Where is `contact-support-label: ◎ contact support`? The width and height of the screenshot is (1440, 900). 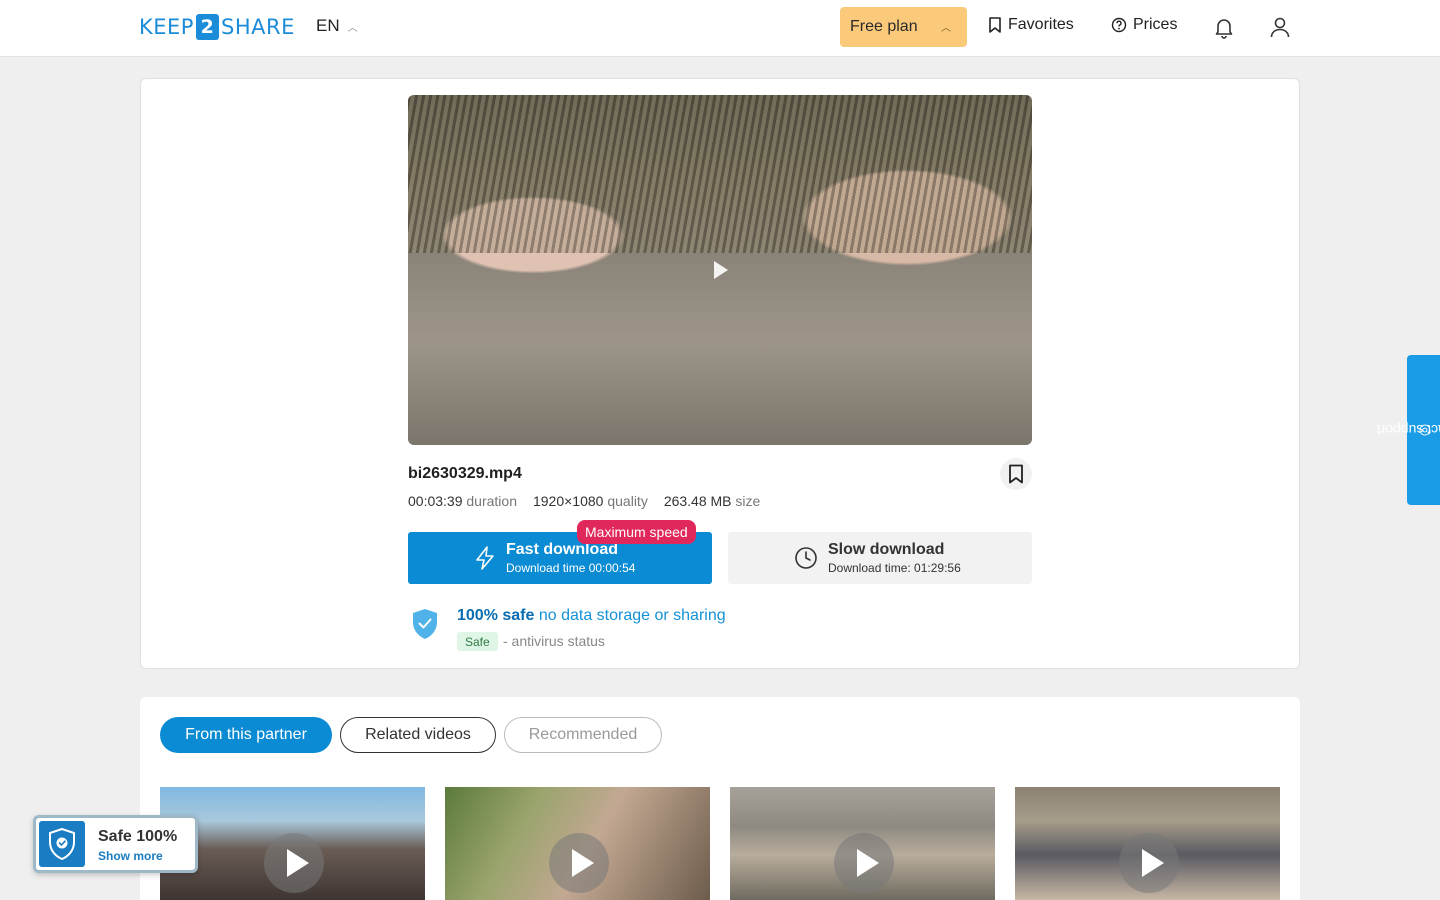
contact-support-label: ◎ contact support is located at coordinates (1408, 430).